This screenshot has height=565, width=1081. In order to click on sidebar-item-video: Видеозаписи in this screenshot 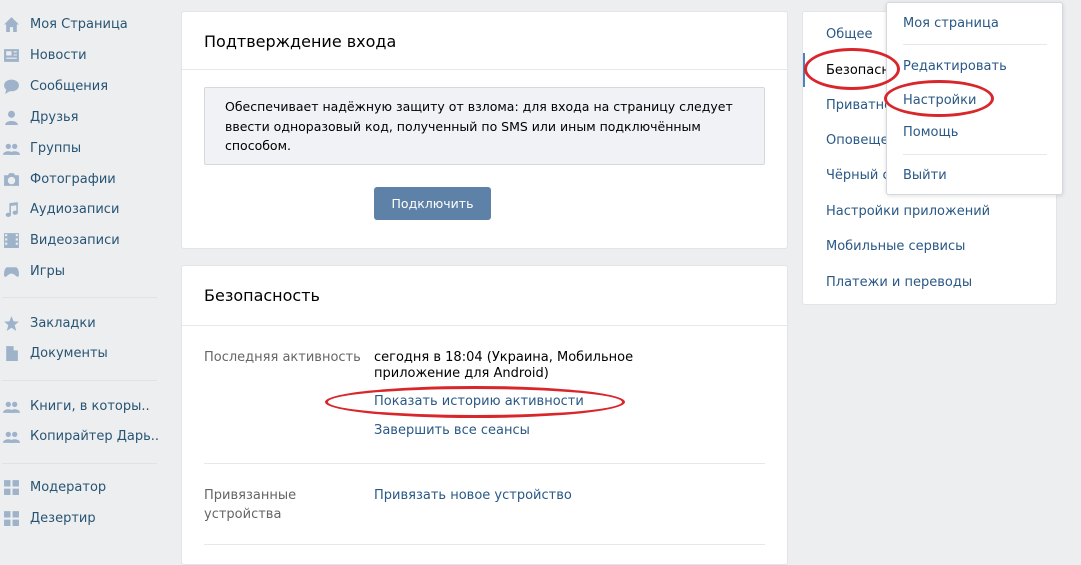, I will do `click(80, 240)`.